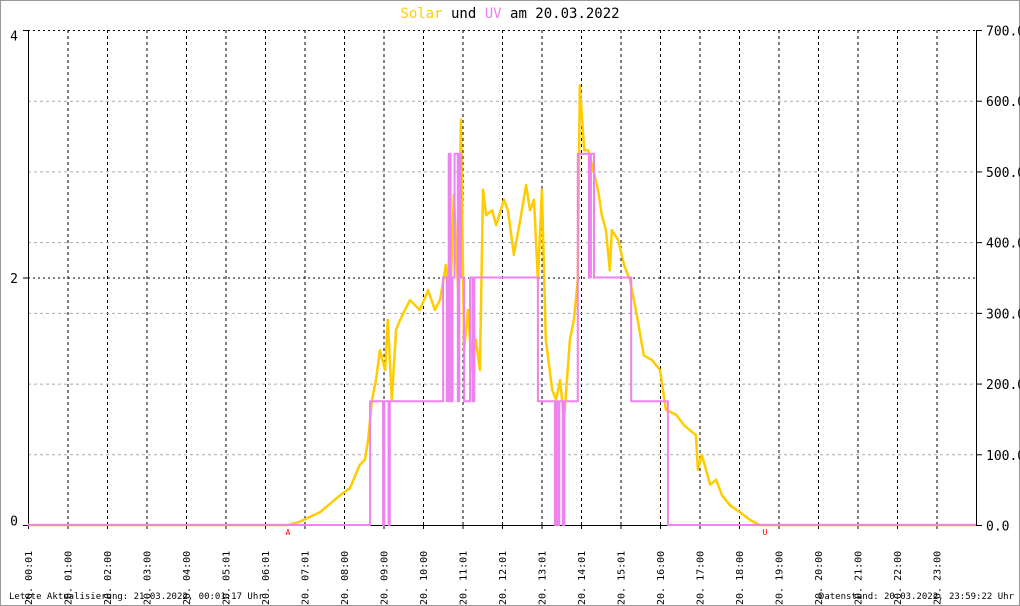 The width and height of the screenshot is (1020, 606). I want to click on x-tick-label: 20. 18:00, so click(740, 578).